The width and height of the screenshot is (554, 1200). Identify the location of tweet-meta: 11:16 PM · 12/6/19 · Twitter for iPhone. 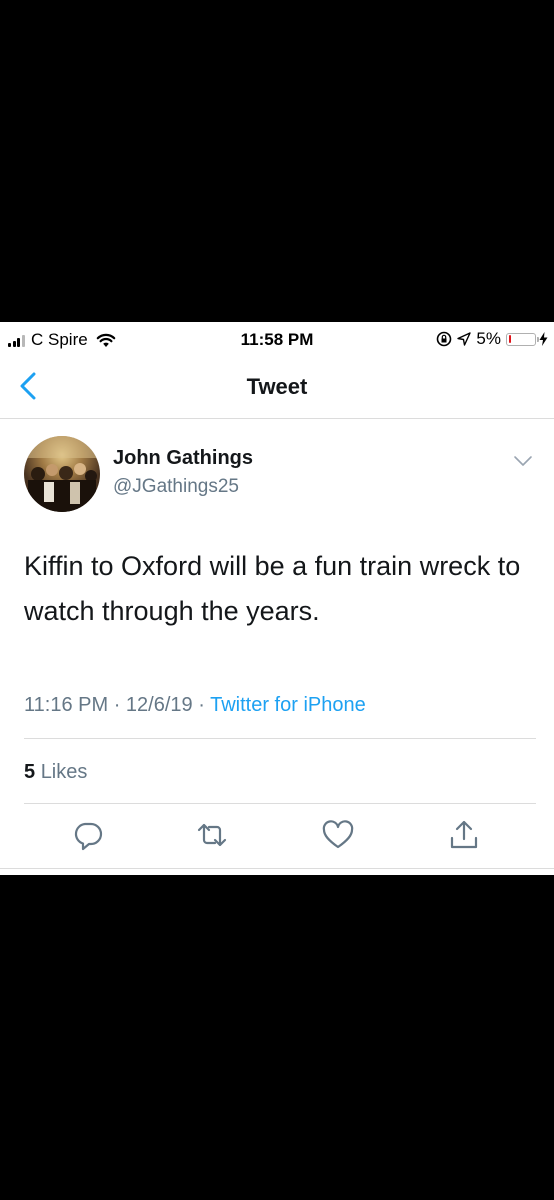
(195, 705).